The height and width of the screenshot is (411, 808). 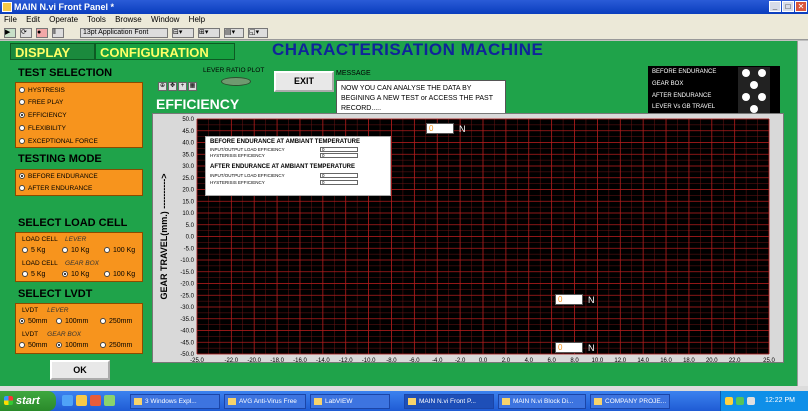 I want to click on lvdt-gearbox-250mm-option: 250mm, so click(x=116, y=345).